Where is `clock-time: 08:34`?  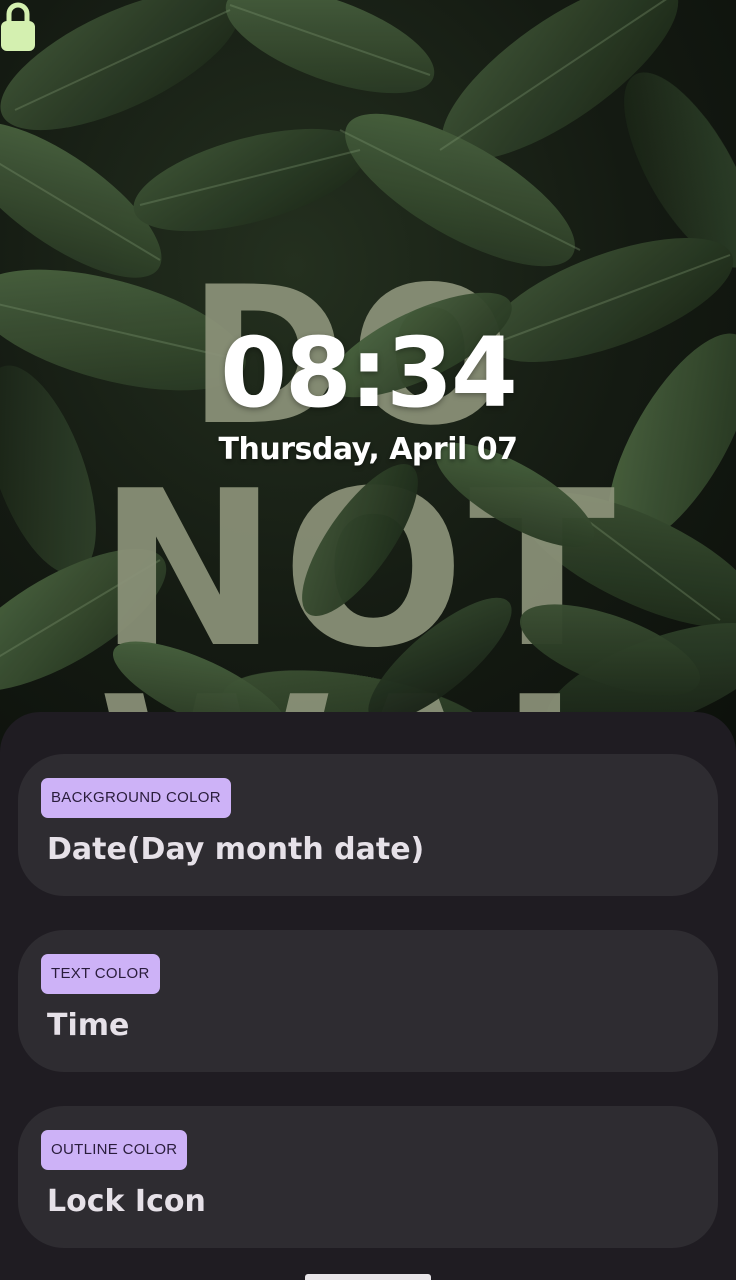
clock-time: 08:34 is located at coordinates (369, 373).